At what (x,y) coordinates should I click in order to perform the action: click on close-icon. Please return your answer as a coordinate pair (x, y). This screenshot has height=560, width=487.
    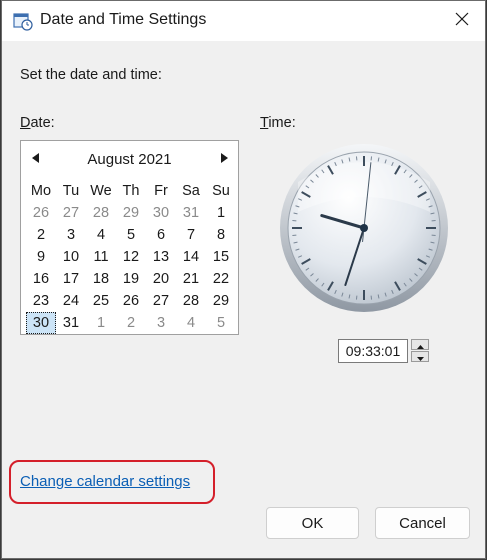
    Looking at the image, I should click on (462, 21).